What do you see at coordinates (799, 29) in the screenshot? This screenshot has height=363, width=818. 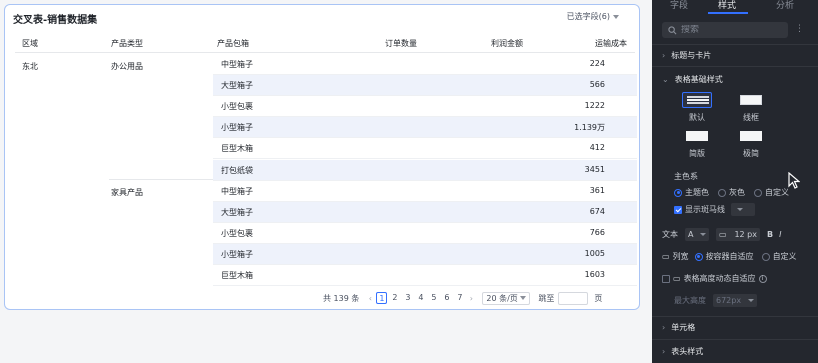 I see `more-options-icon: ⋮` at bounding box center [799, 29].